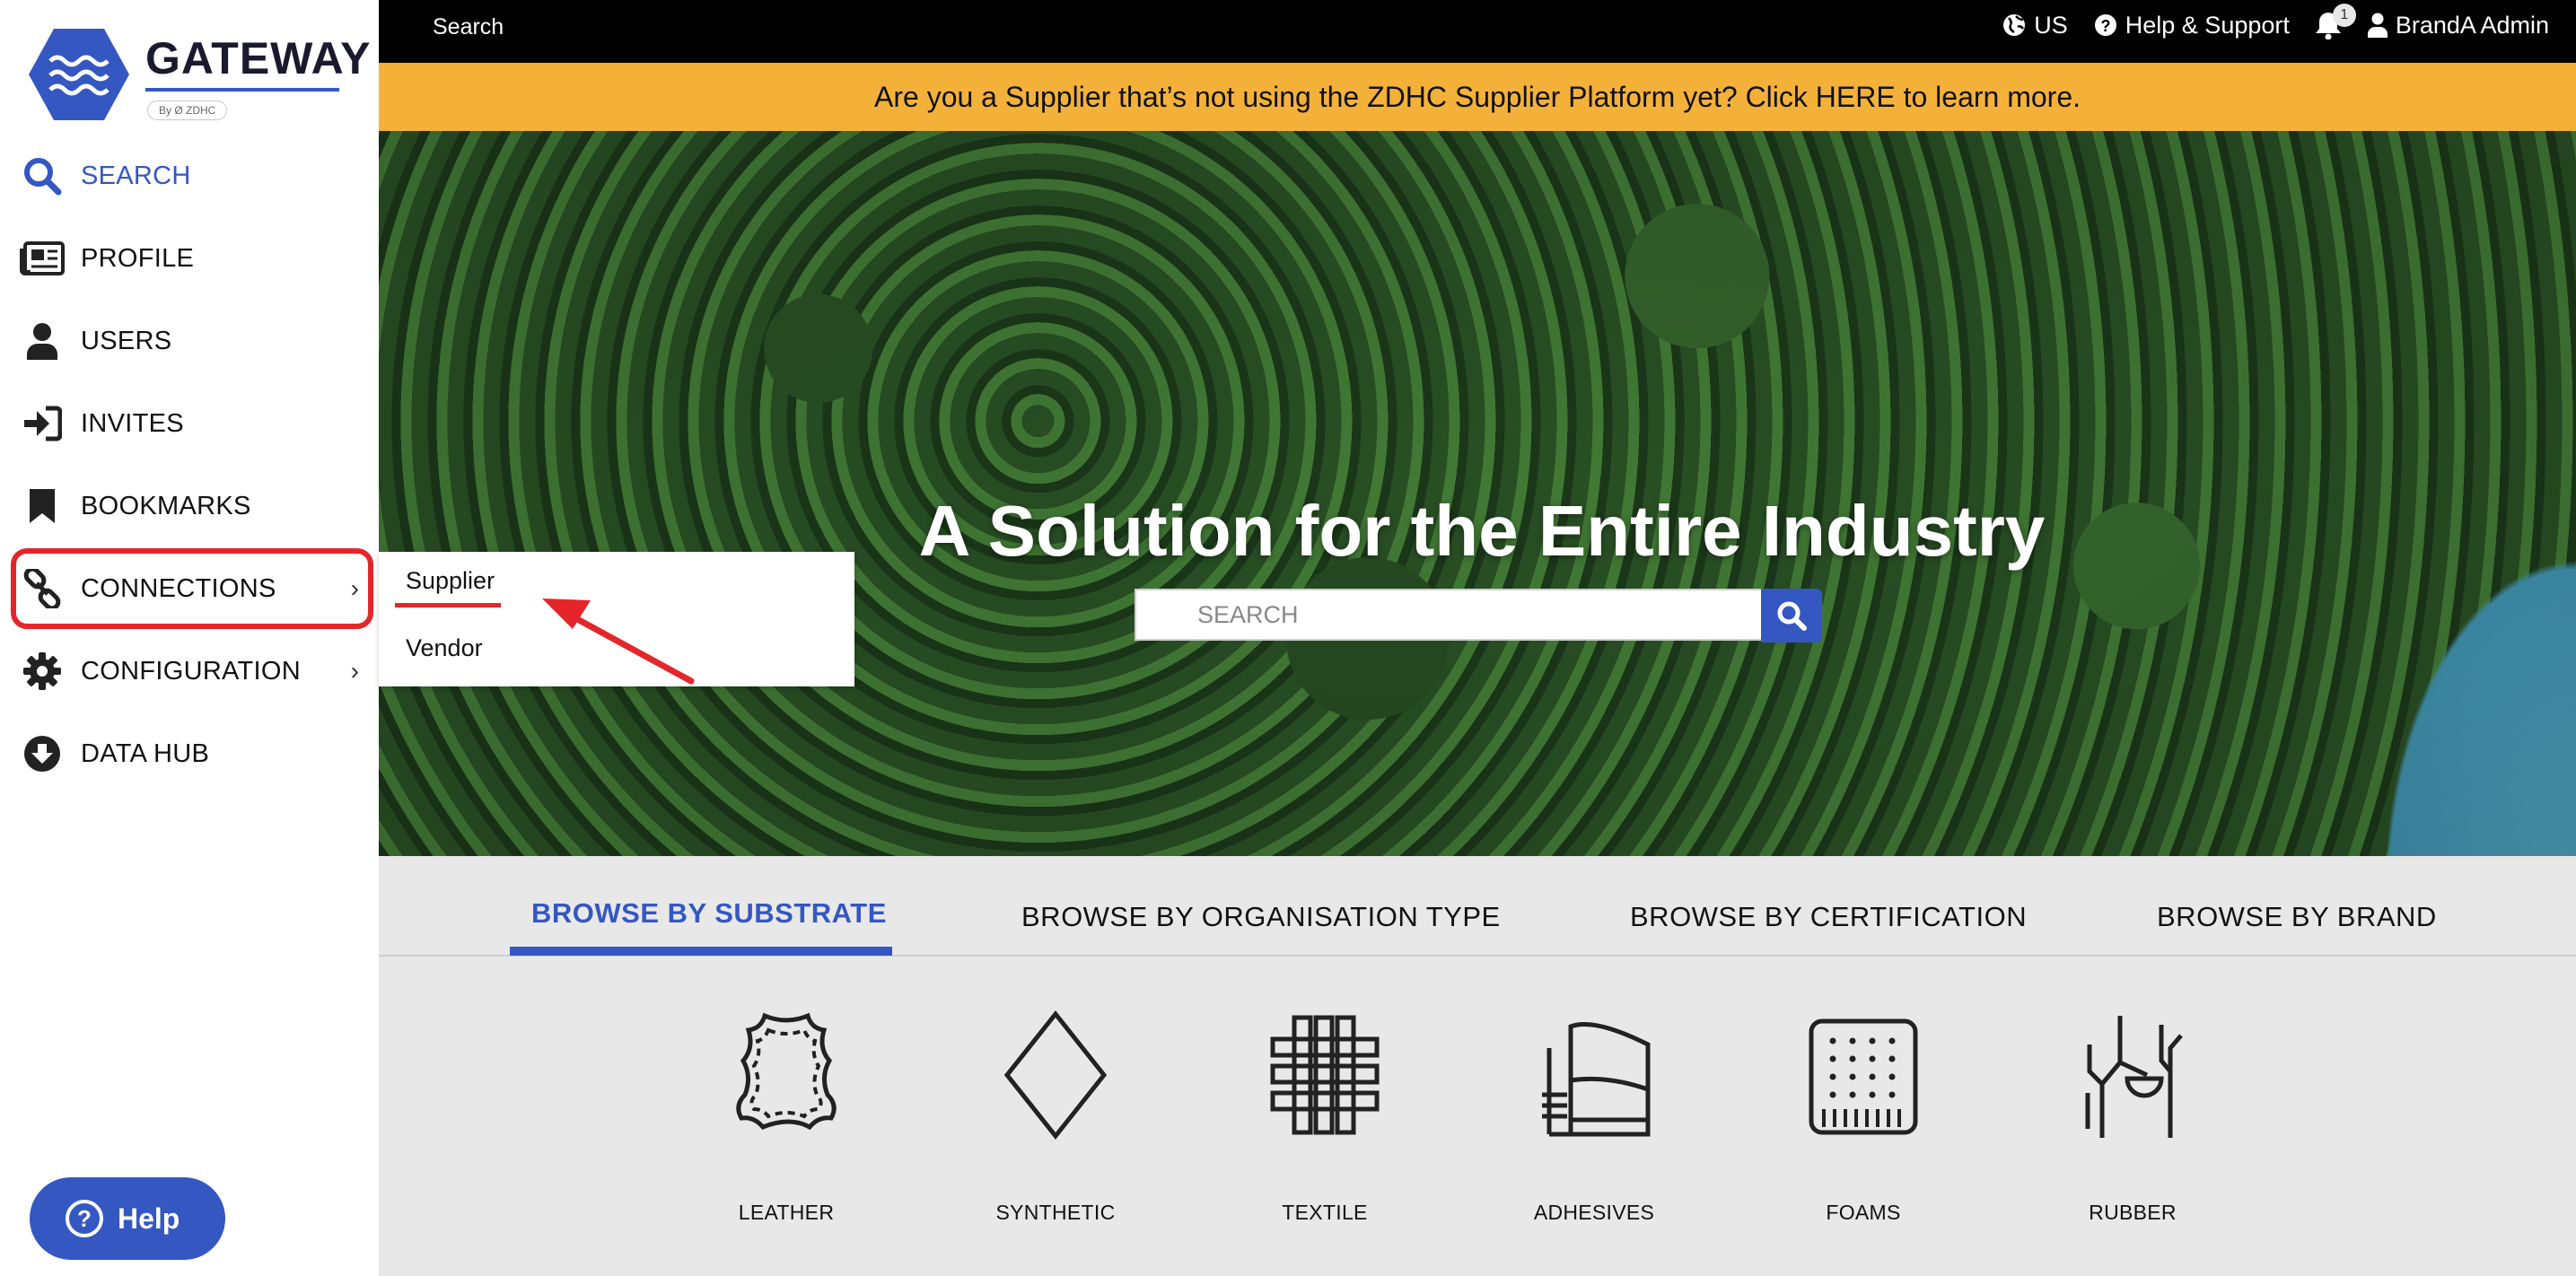 Image resolution: width=2576 pixels, height=1276 pixels. I want to click on logo-hexagon-icon, so click(79, 74).